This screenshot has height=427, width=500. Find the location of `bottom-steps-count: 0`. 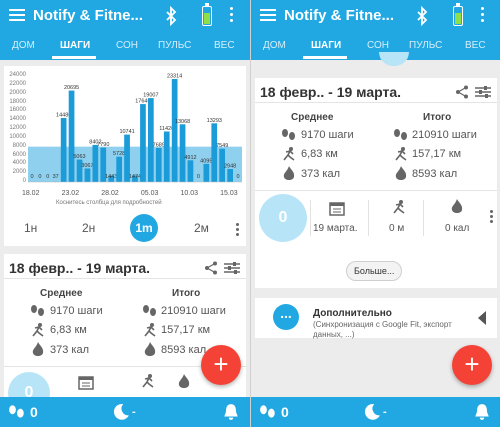

bottom-steps-count: 0 is located at coordinates (34, 412).